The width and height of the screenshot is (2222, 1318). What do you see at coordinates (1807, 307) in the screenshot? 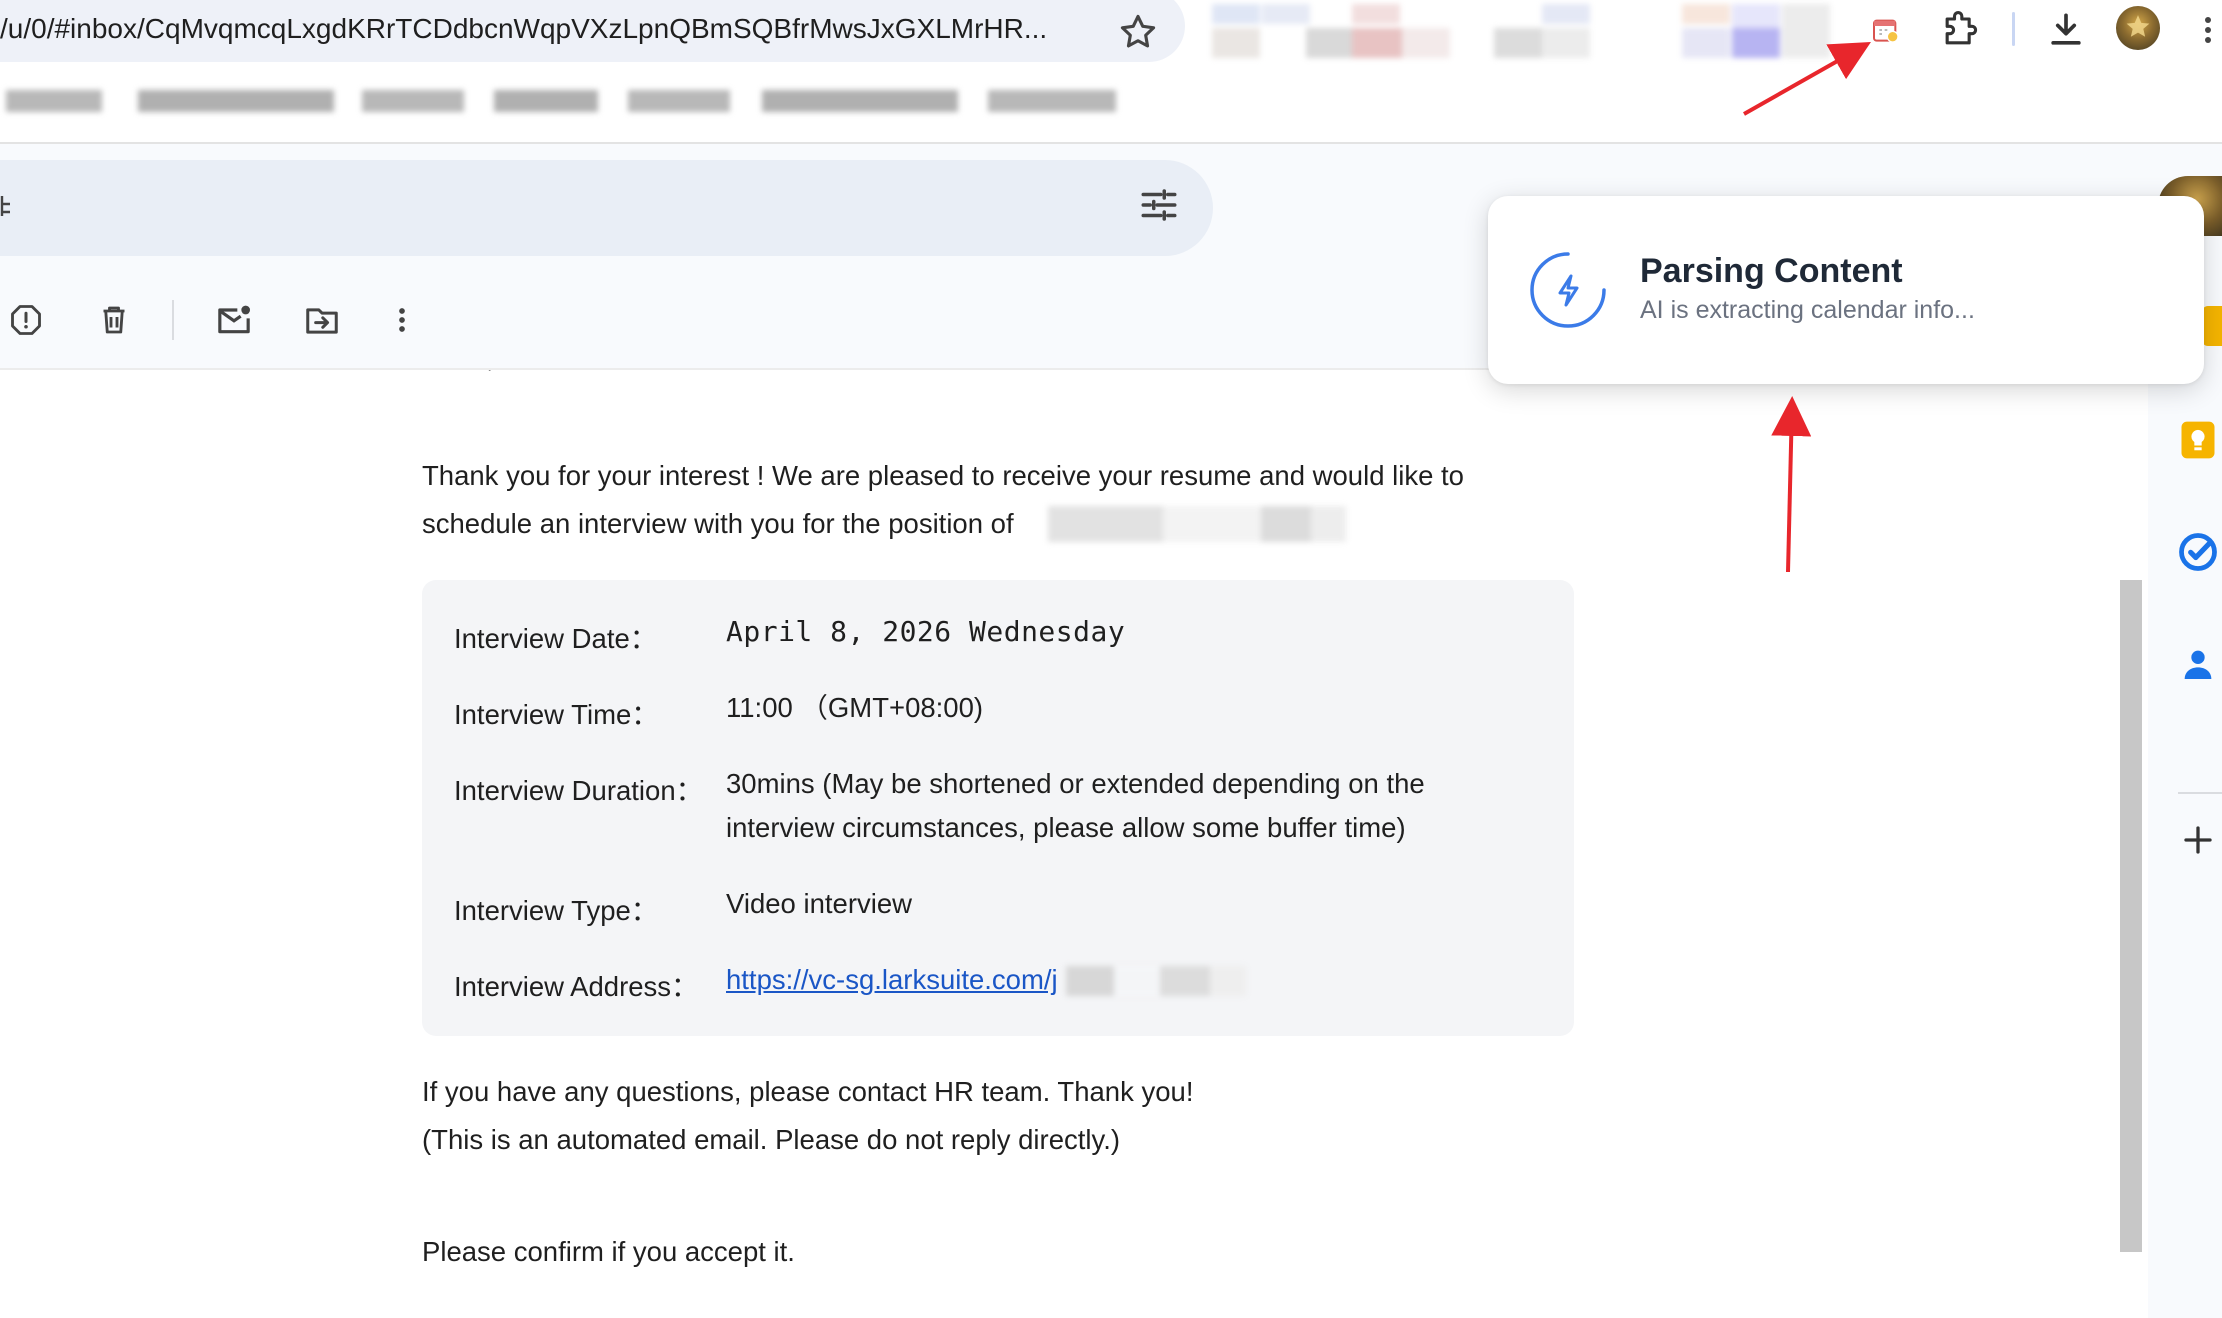
I see `annotation-arrows` at bounding box center [1807, 307].